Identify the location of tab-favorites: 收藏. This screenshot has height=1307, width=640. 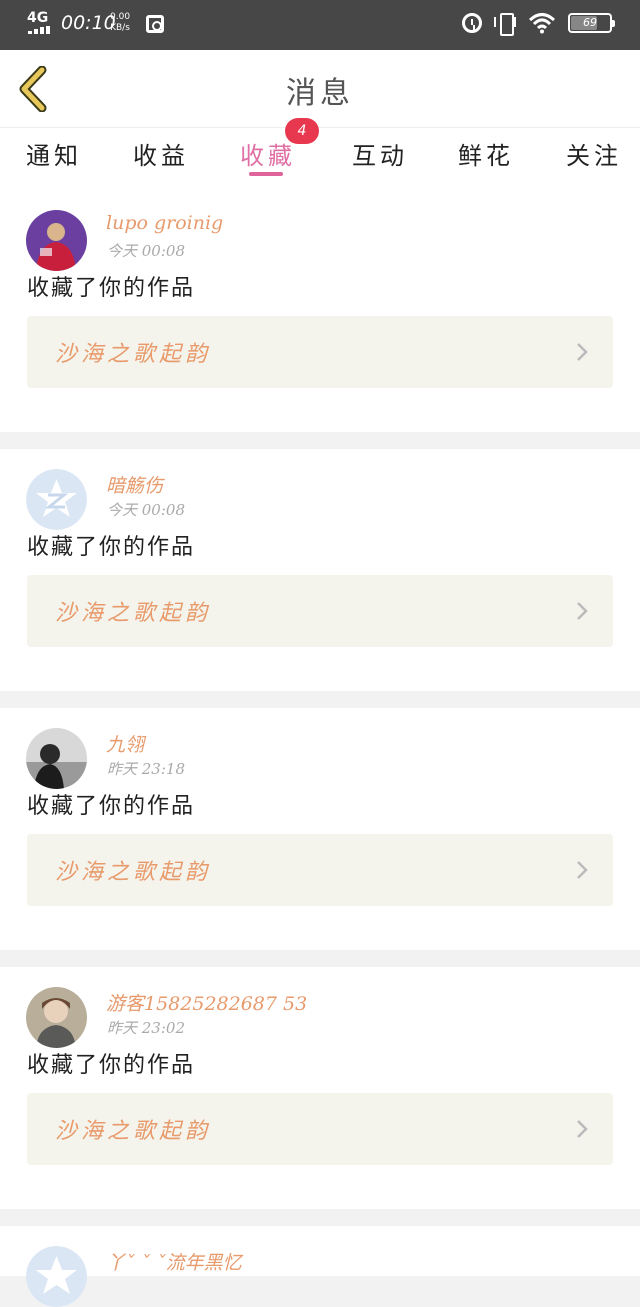
(268, 153).